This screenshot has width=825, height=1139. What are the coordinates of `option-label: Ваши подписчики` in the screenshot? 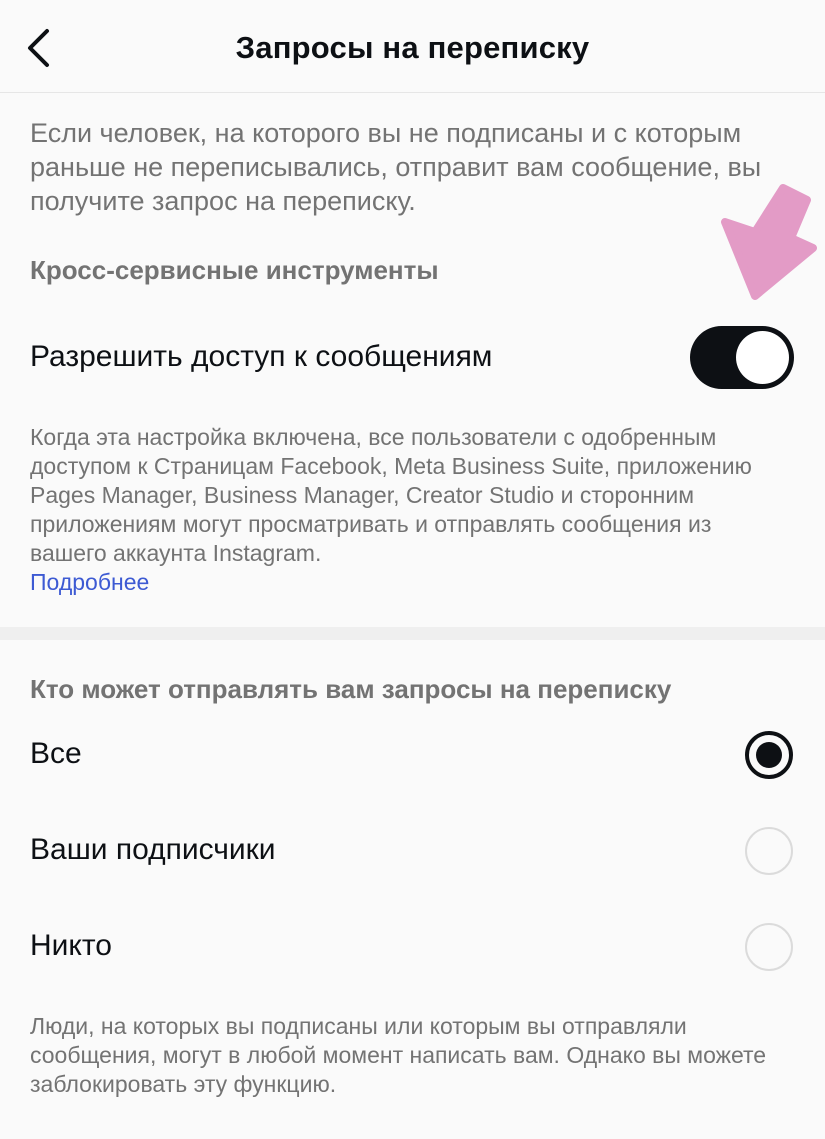 It's located at (153, 849).